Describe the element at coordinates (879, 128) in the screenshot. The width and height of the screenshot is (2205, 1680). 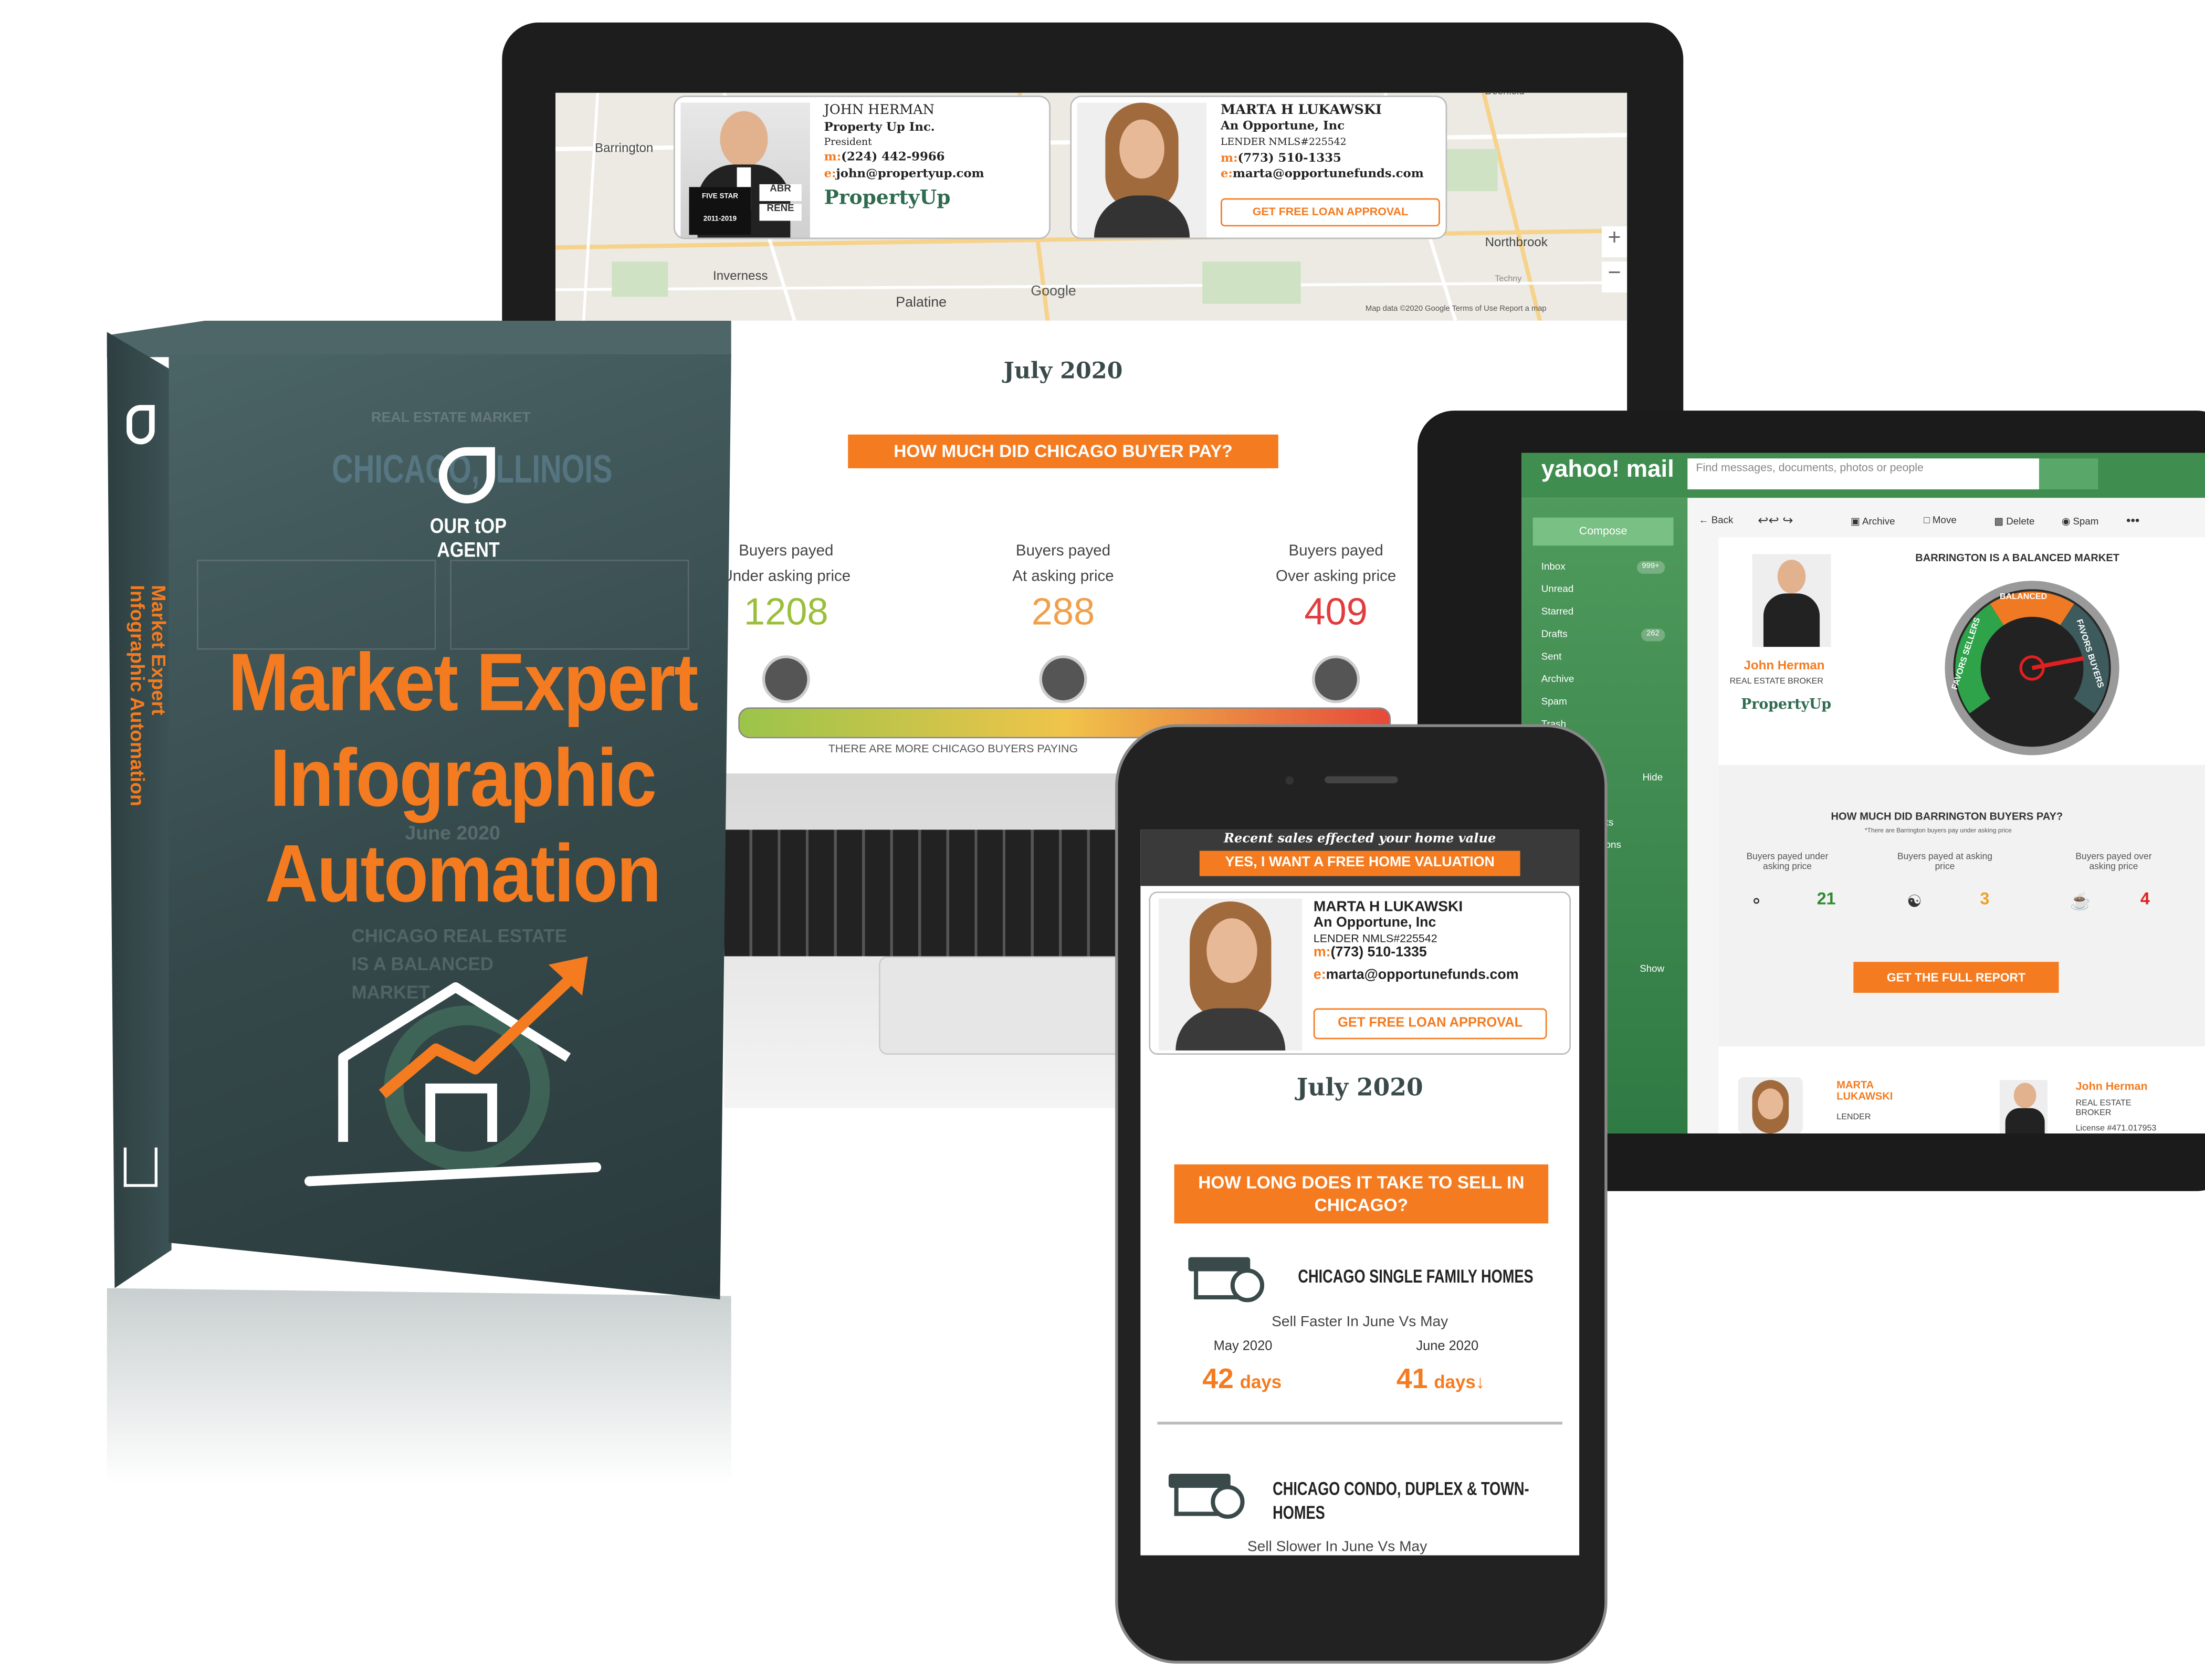
I see `agent-company: Property Up Inc.` at that location.